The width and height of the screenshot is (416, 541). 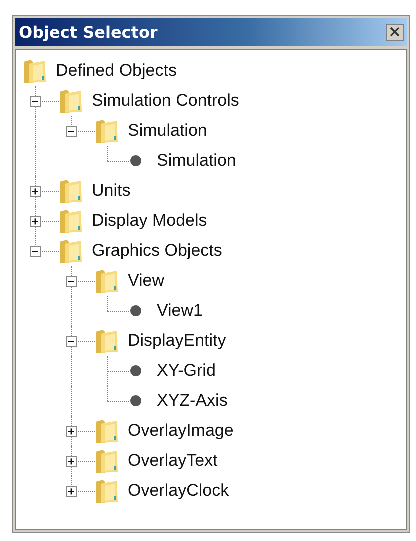 What do you see at coordinates (179, 491) in the screenshot?
I see `tree-item-label: OverlayClock` at bounding box center [179, 491].